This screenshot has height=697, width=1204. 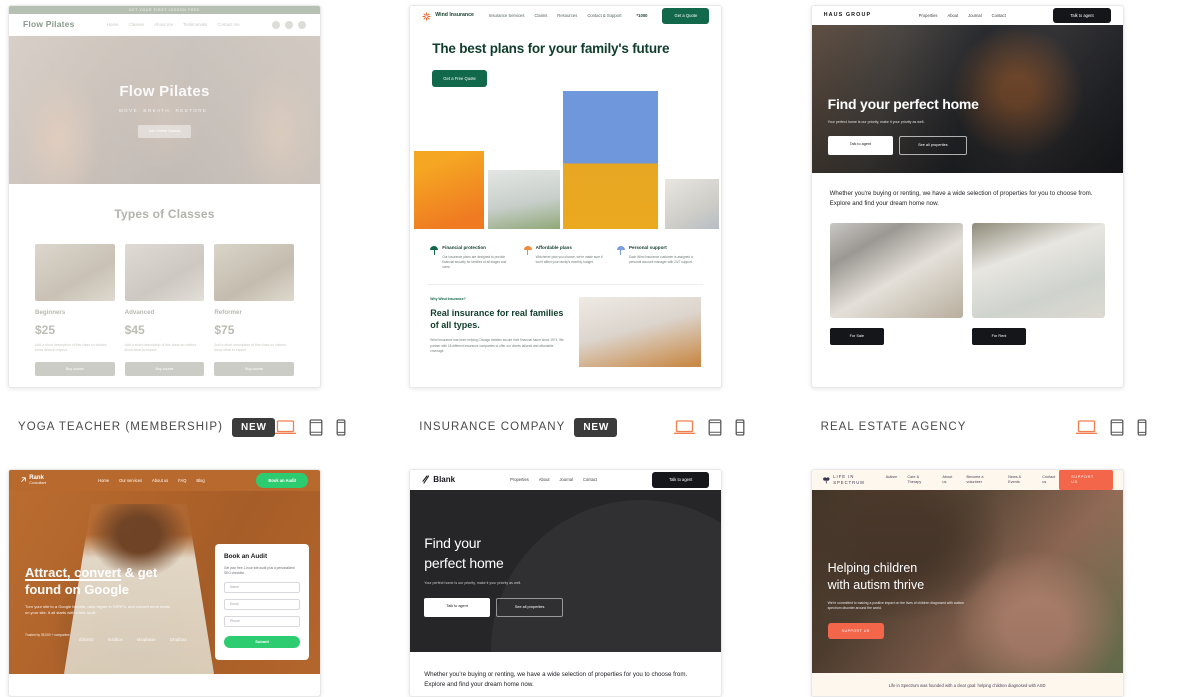 I want to click on hero-cta-button: Join Online Classes, so click(x=164, y=131).